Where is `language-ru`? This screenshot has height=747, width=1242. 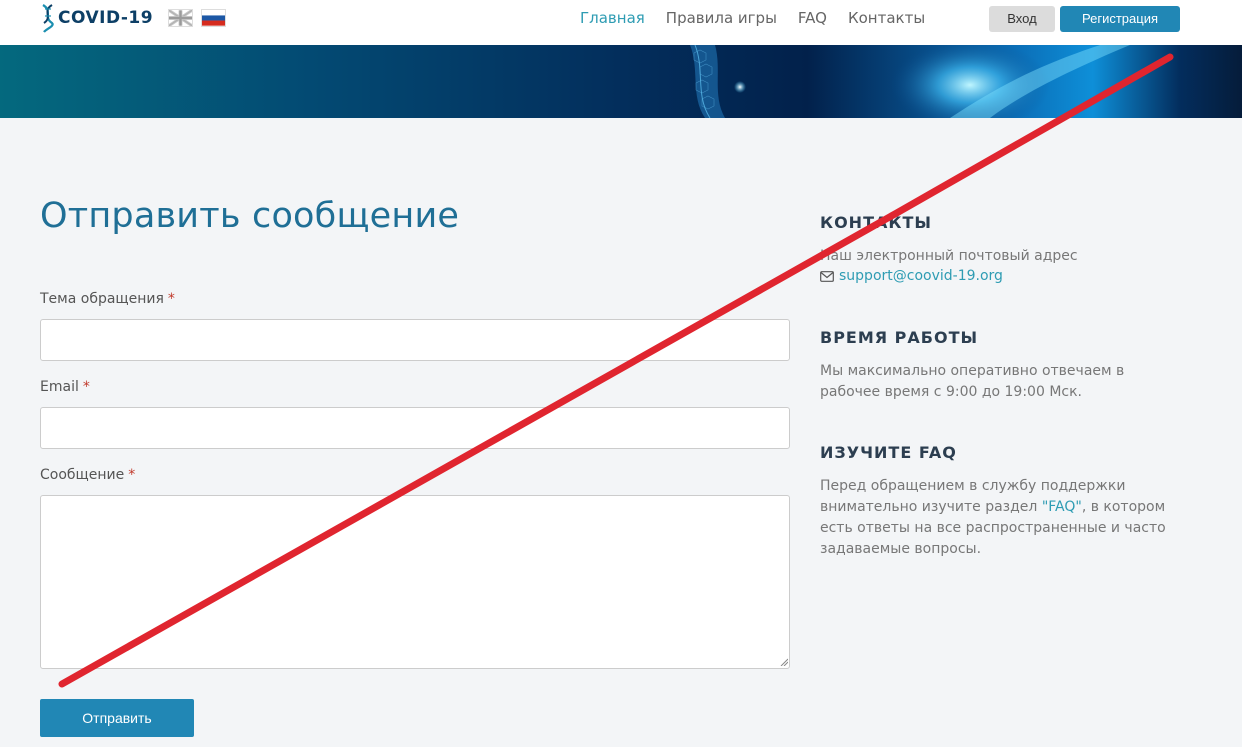
language-ru is located at coordinates (213, 18).